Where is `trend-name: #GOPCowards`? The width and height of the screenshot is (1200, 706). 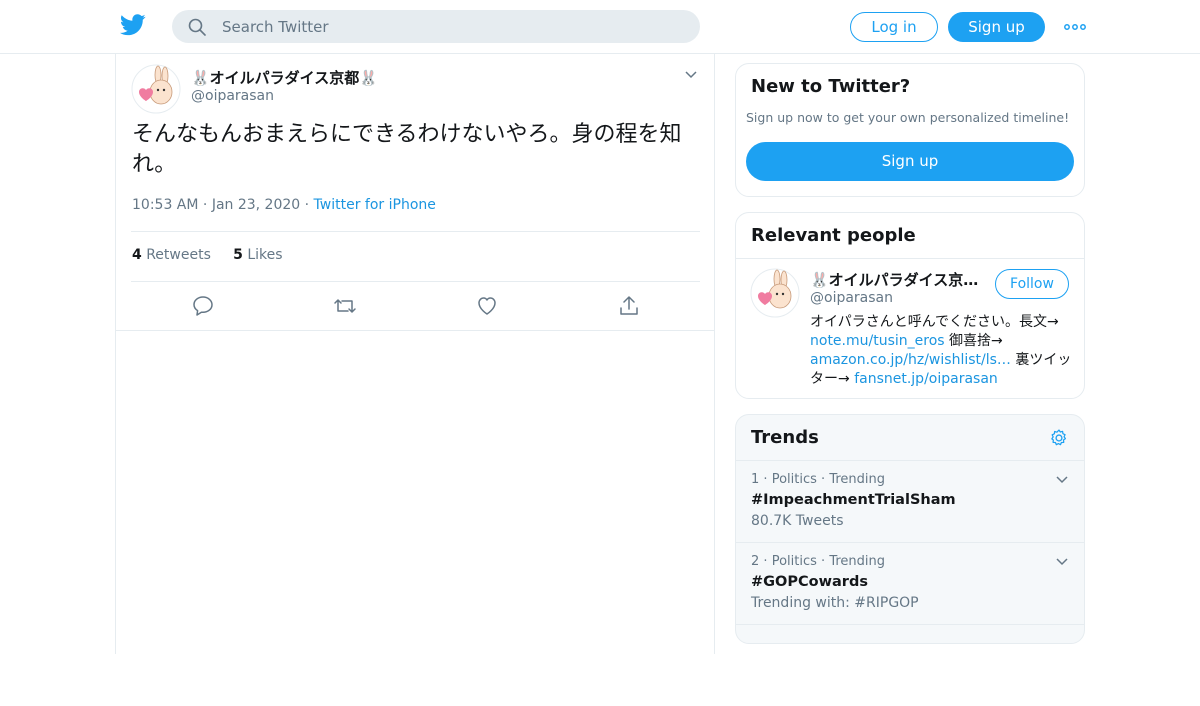 trend-name: #GOPCowards is located at coordinates (809, 582).